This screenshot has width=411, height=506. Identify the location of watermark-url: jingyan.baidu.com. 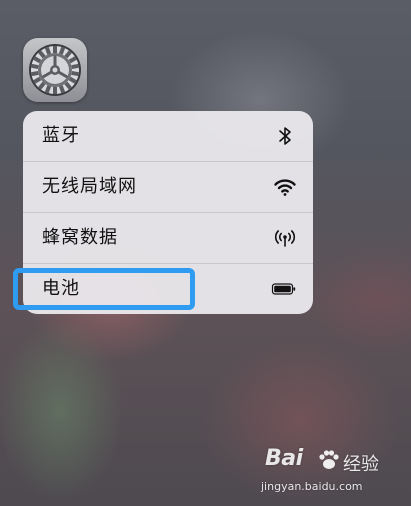
(312, 486).